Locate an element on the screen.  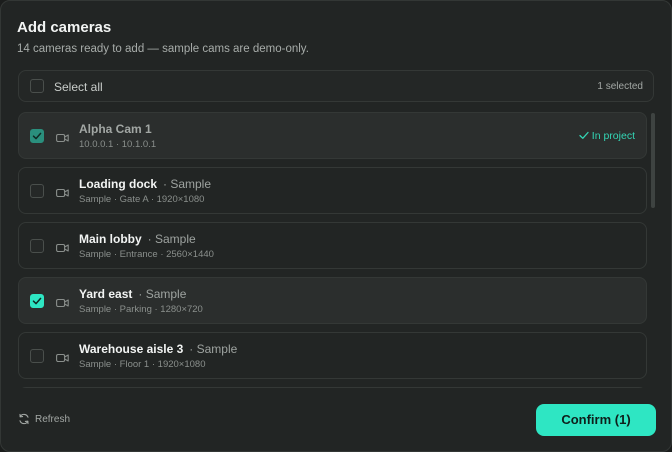
camera-name: Main lobby · Sample is located at coordinates (137, 239).